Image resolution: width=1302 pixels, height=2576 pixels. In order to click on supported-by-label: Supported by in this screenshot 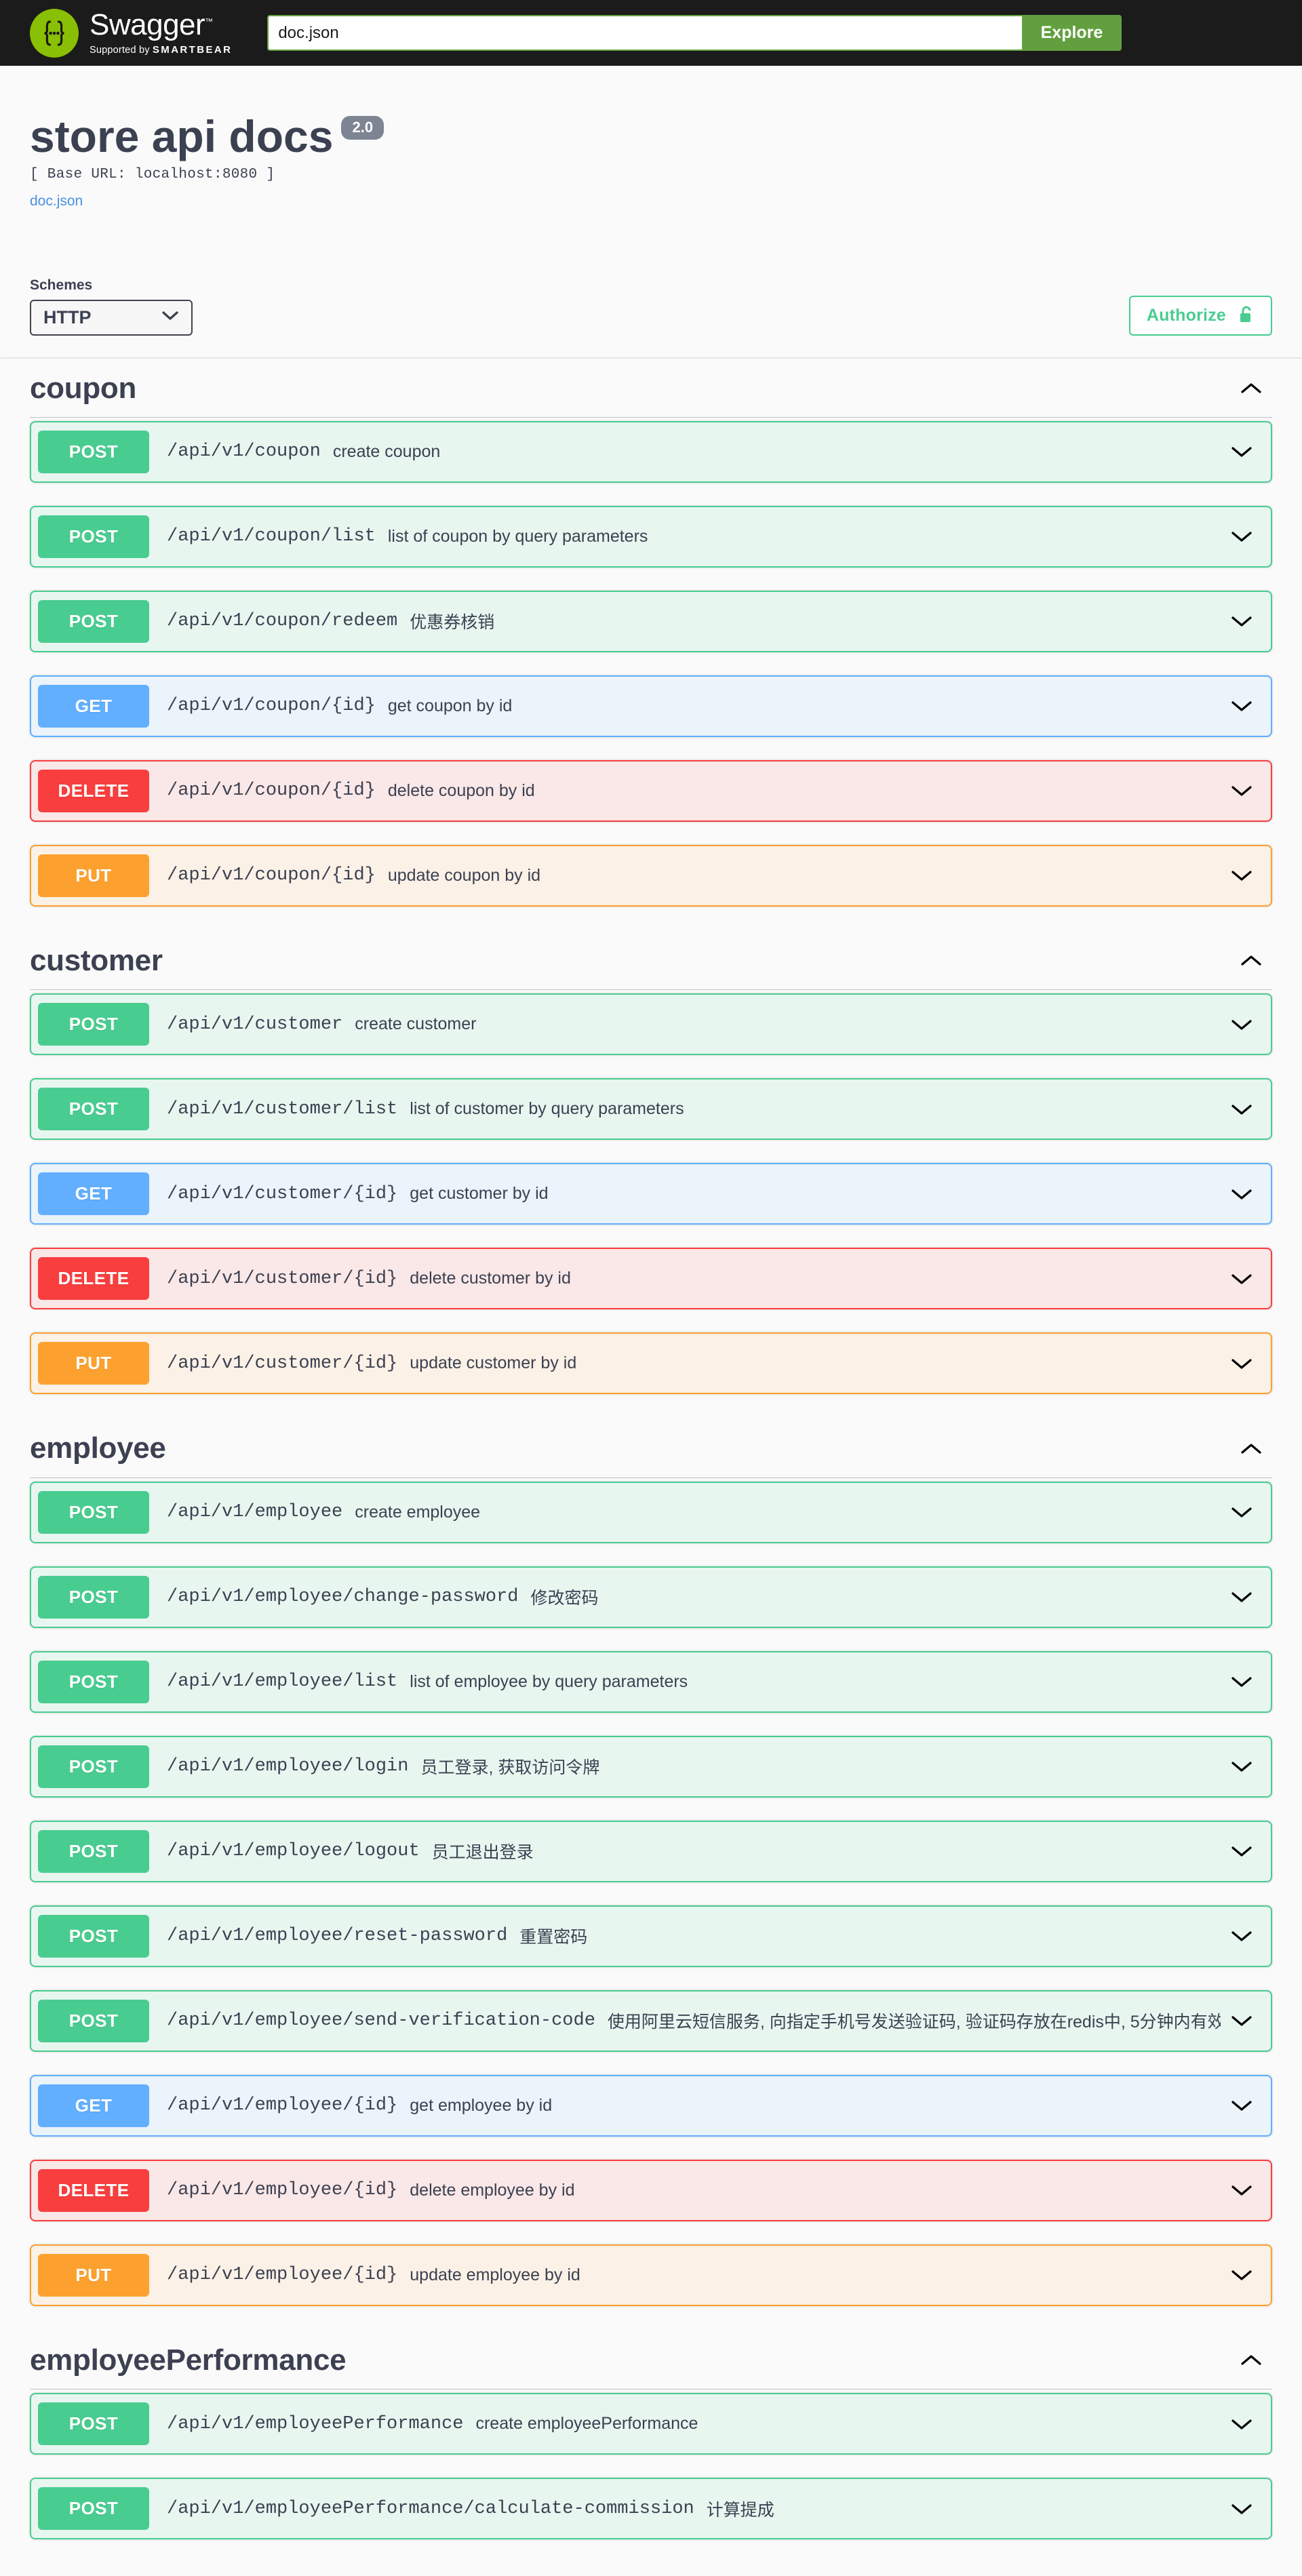, I will do `click(121, 50)`.